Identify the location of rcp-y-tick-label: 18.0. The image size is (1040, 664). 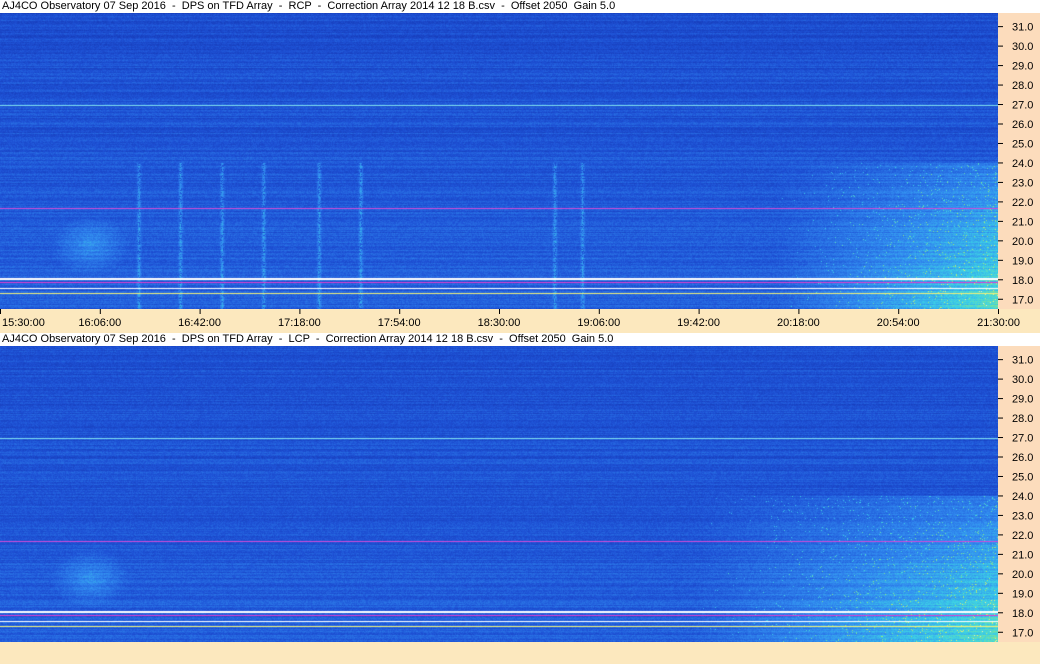
(1022, 281).